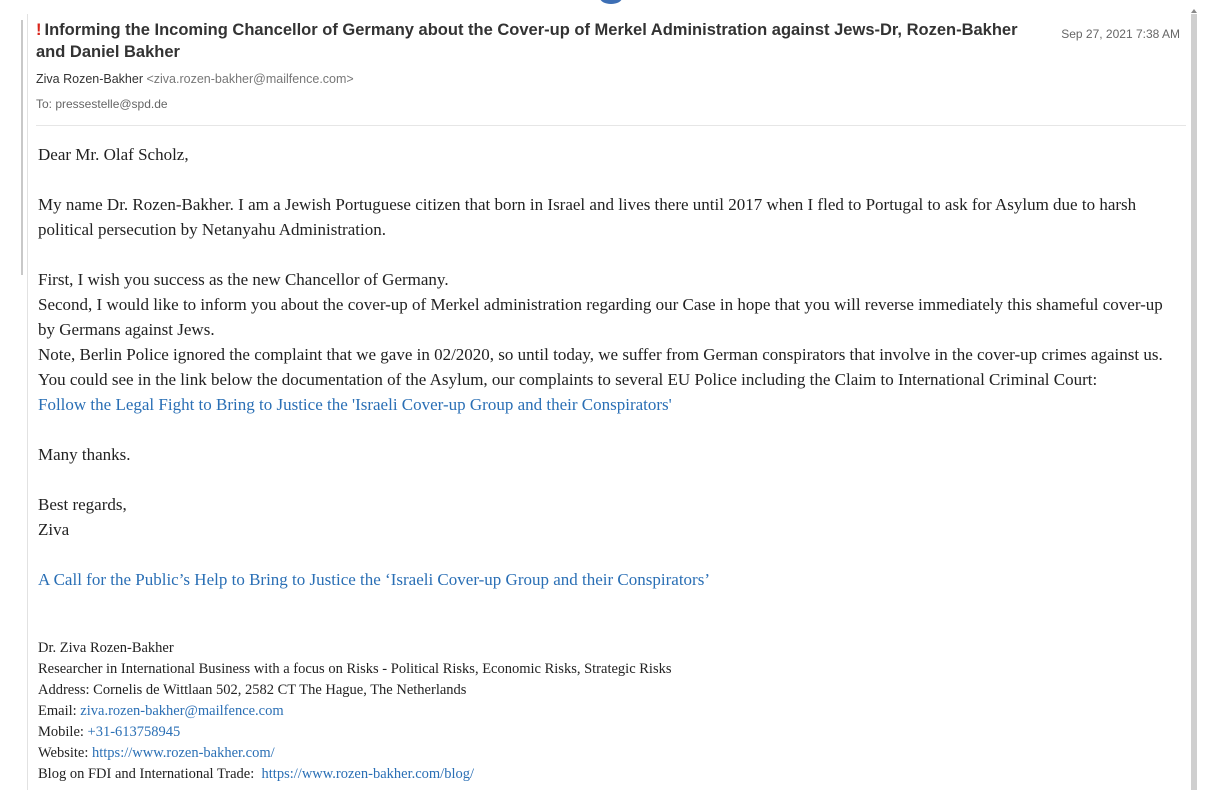  Describe the element at coordinates (39, 30) in the screenshot. I see `important-icon: !` at that location.